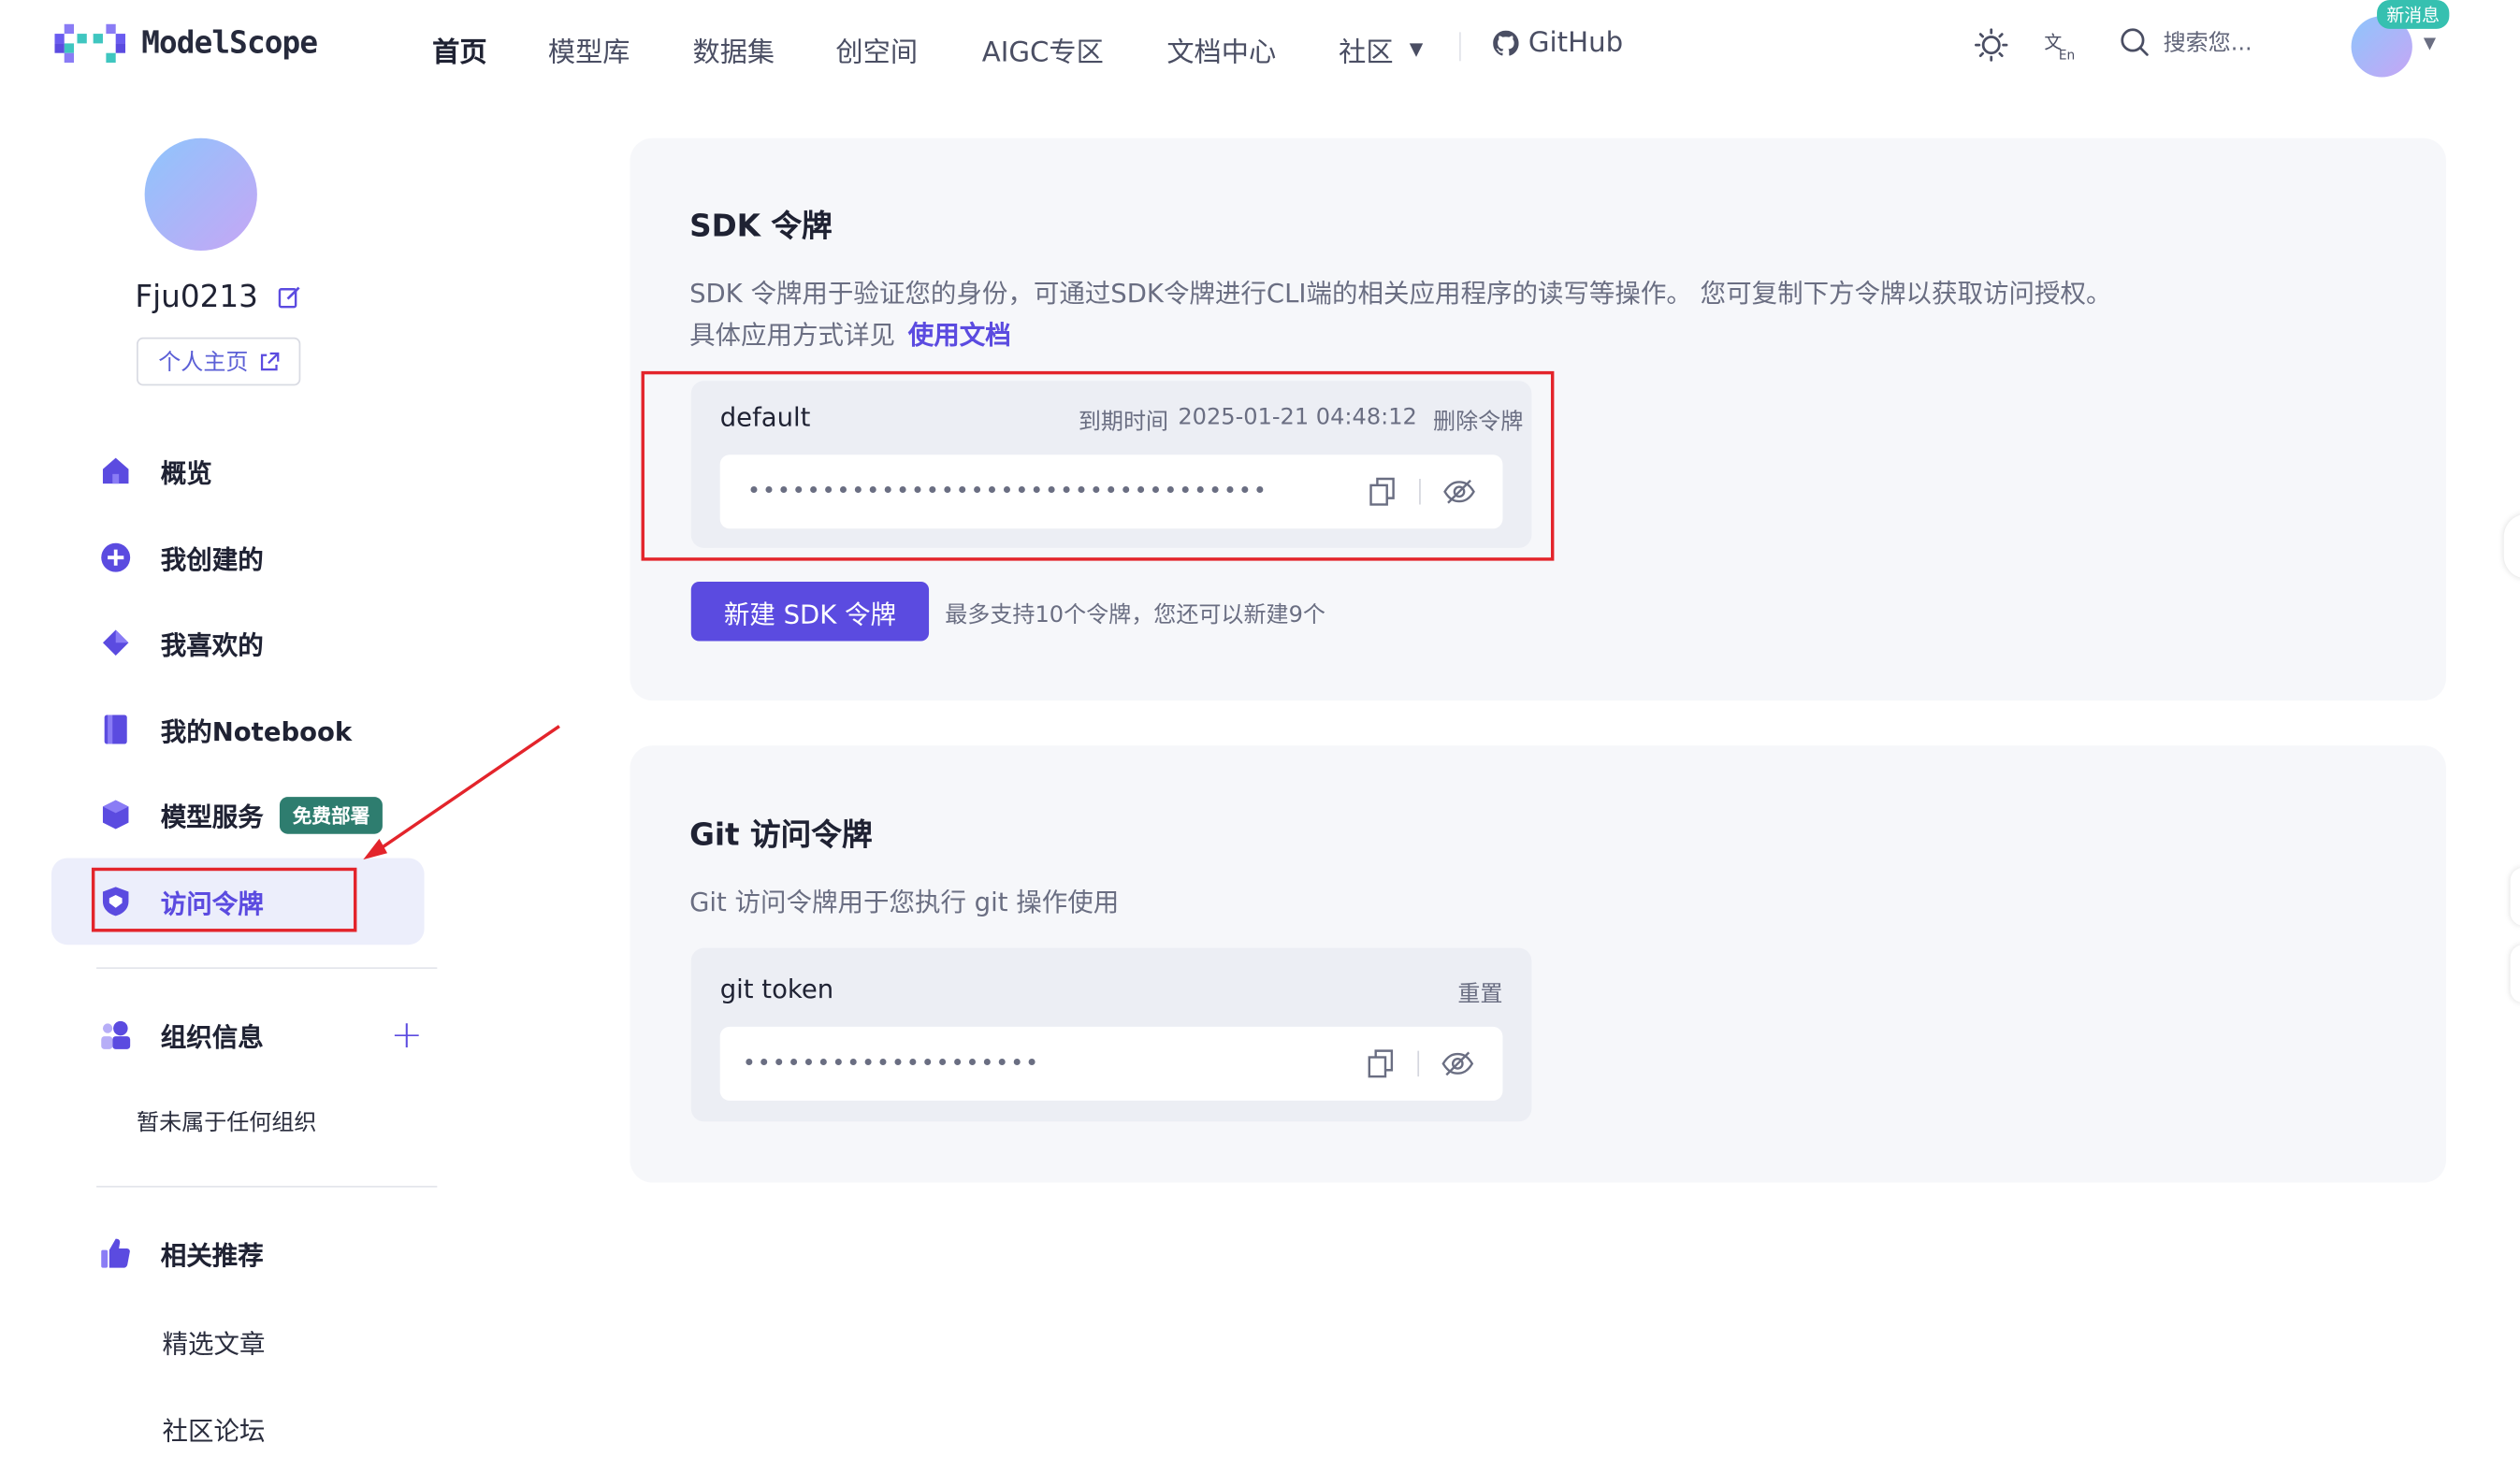 The width and height of the screenshot is (2520, 1472). I want to click on logo-text: ModelScope, so click(229, 43).